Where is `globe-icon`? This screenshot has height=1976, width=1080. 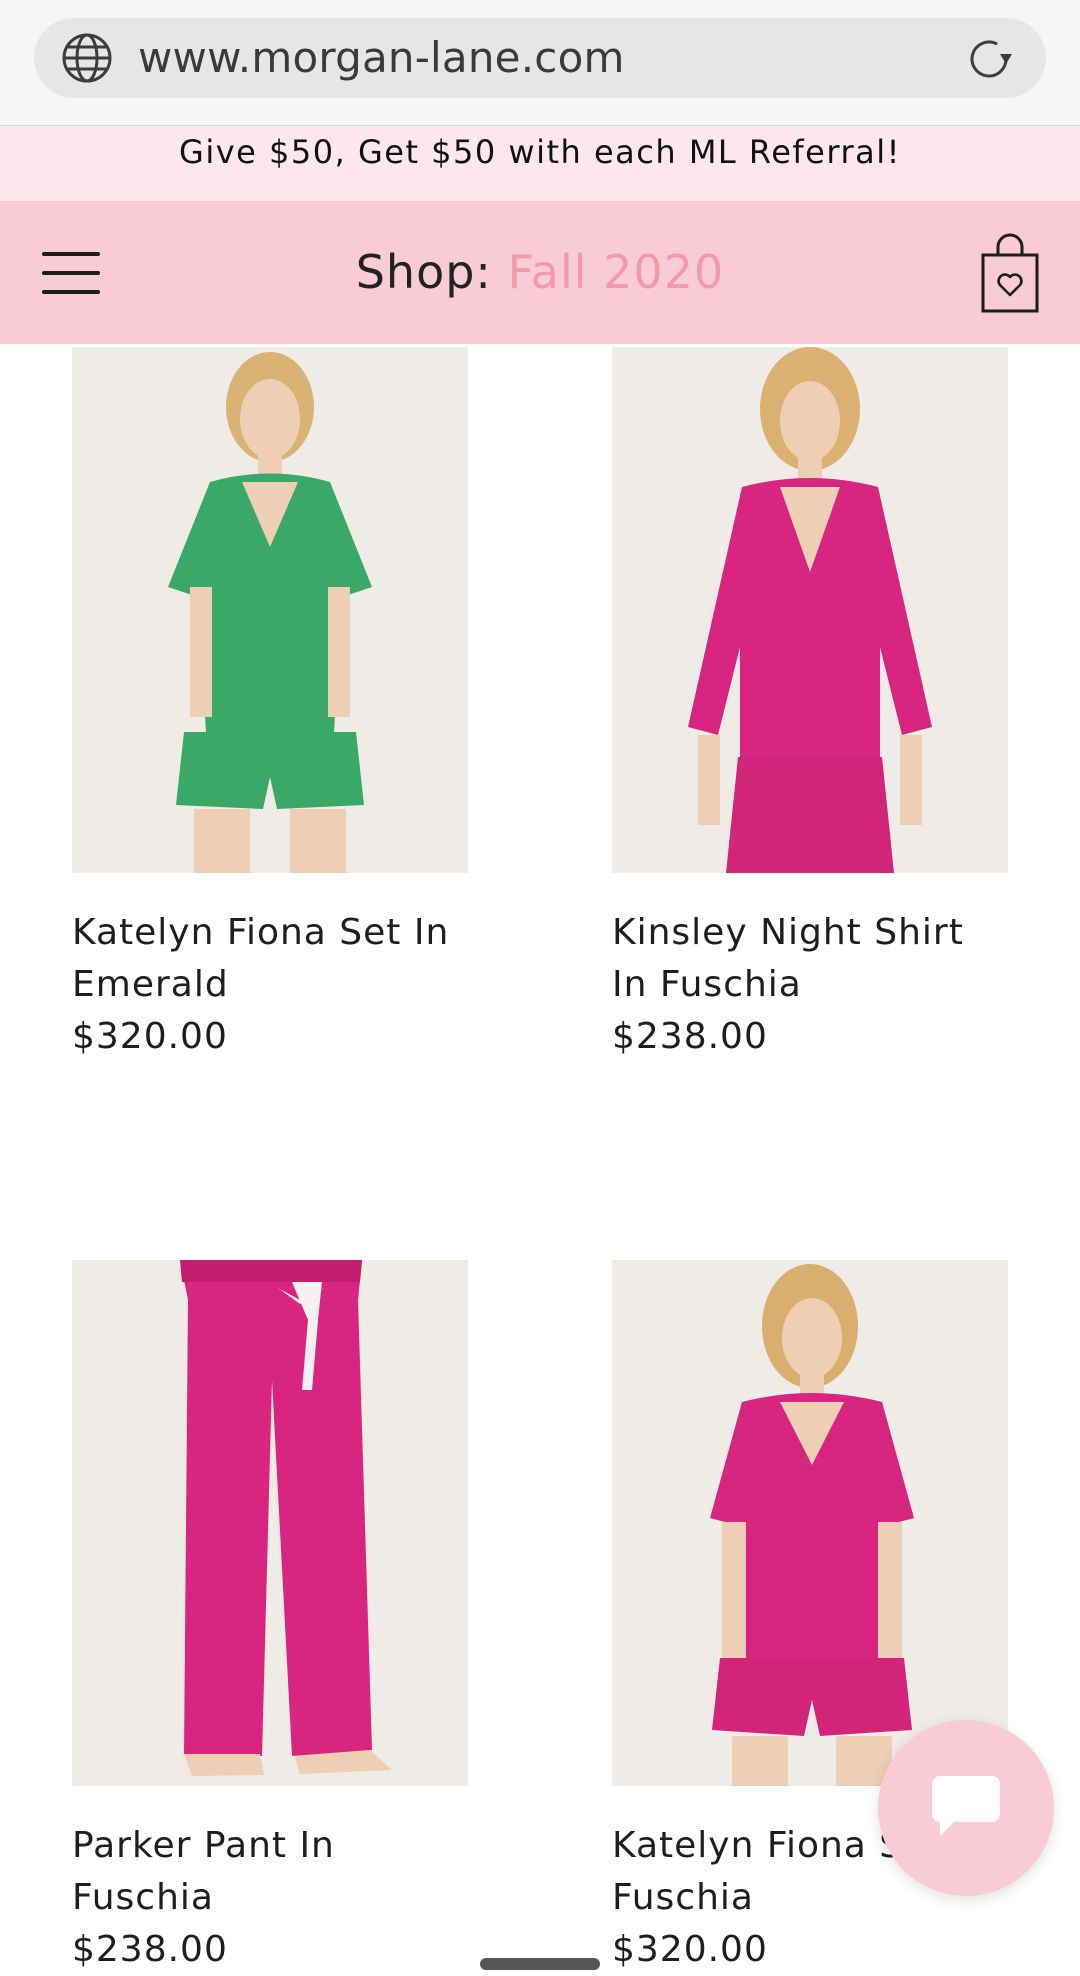
globe-icon is located at coordinates (87, 58).